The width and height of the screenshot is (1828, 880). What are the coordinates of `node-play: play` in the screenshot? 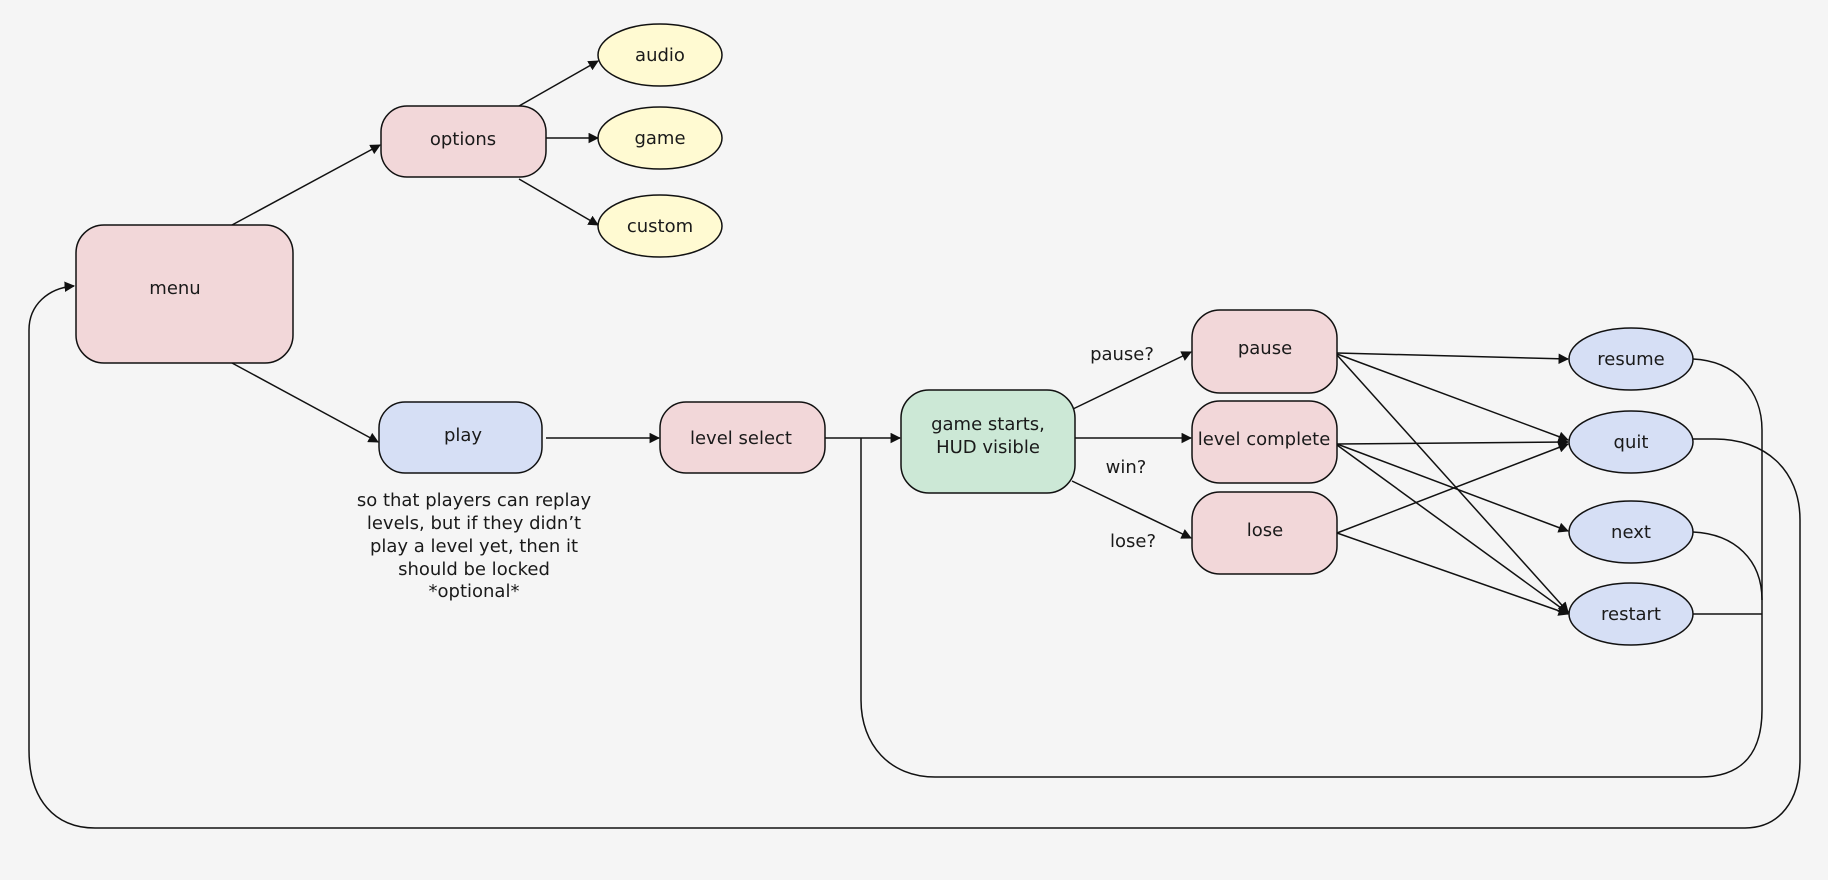 It's located at (460, 437).